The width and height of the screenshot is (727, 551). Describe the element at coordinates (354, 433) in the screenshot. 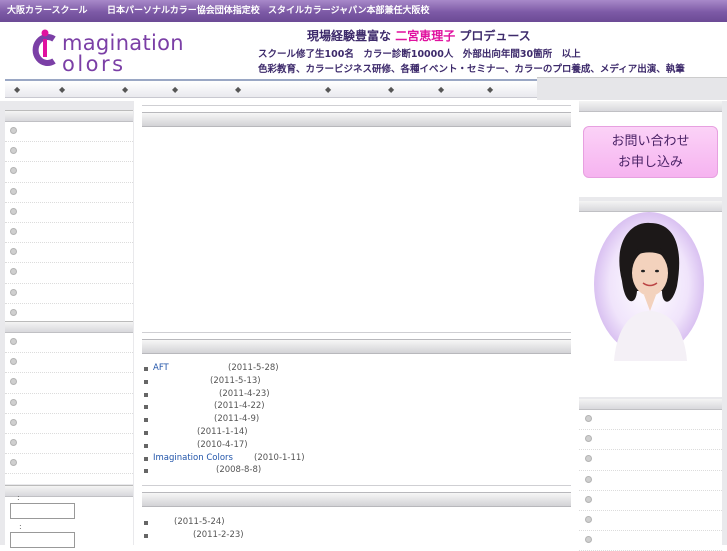

I see `news-item: (2011-1-14)` at that location.